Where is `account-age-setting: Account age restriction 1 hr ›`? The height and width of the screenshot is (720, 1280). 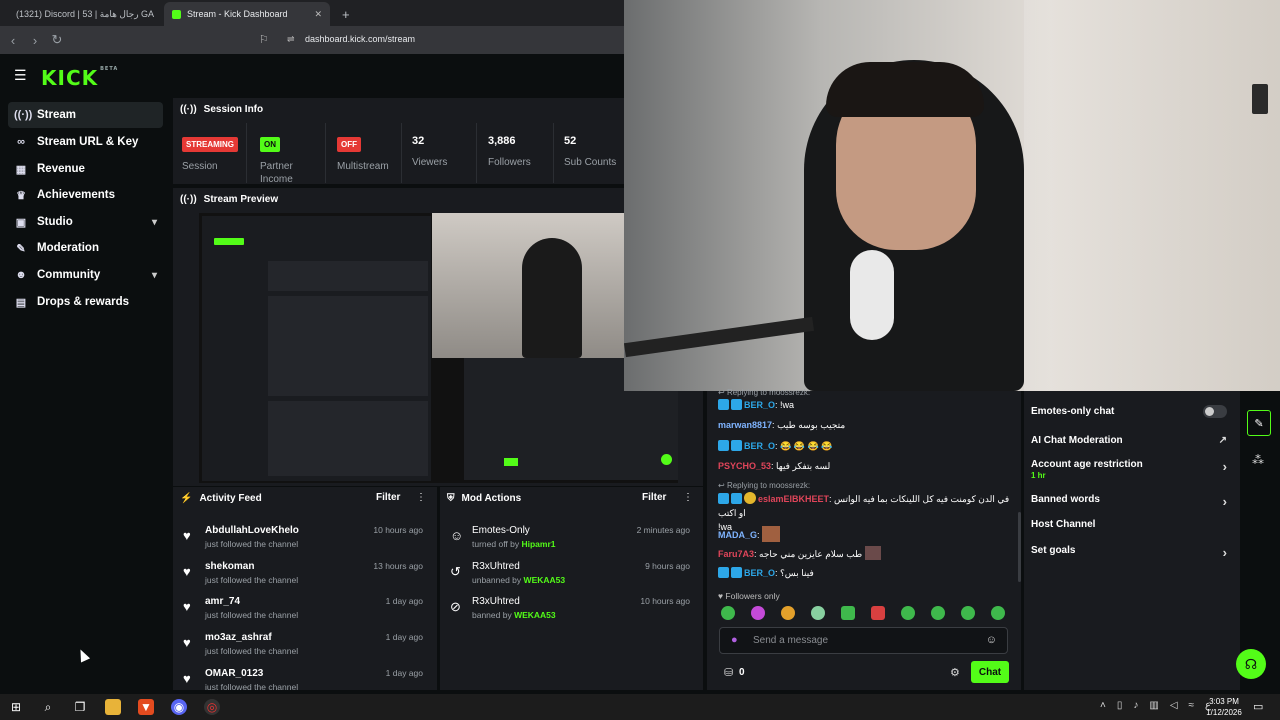
account-age-setting: Account age restriction 1 hr › is located at coordinates (1129, 470).